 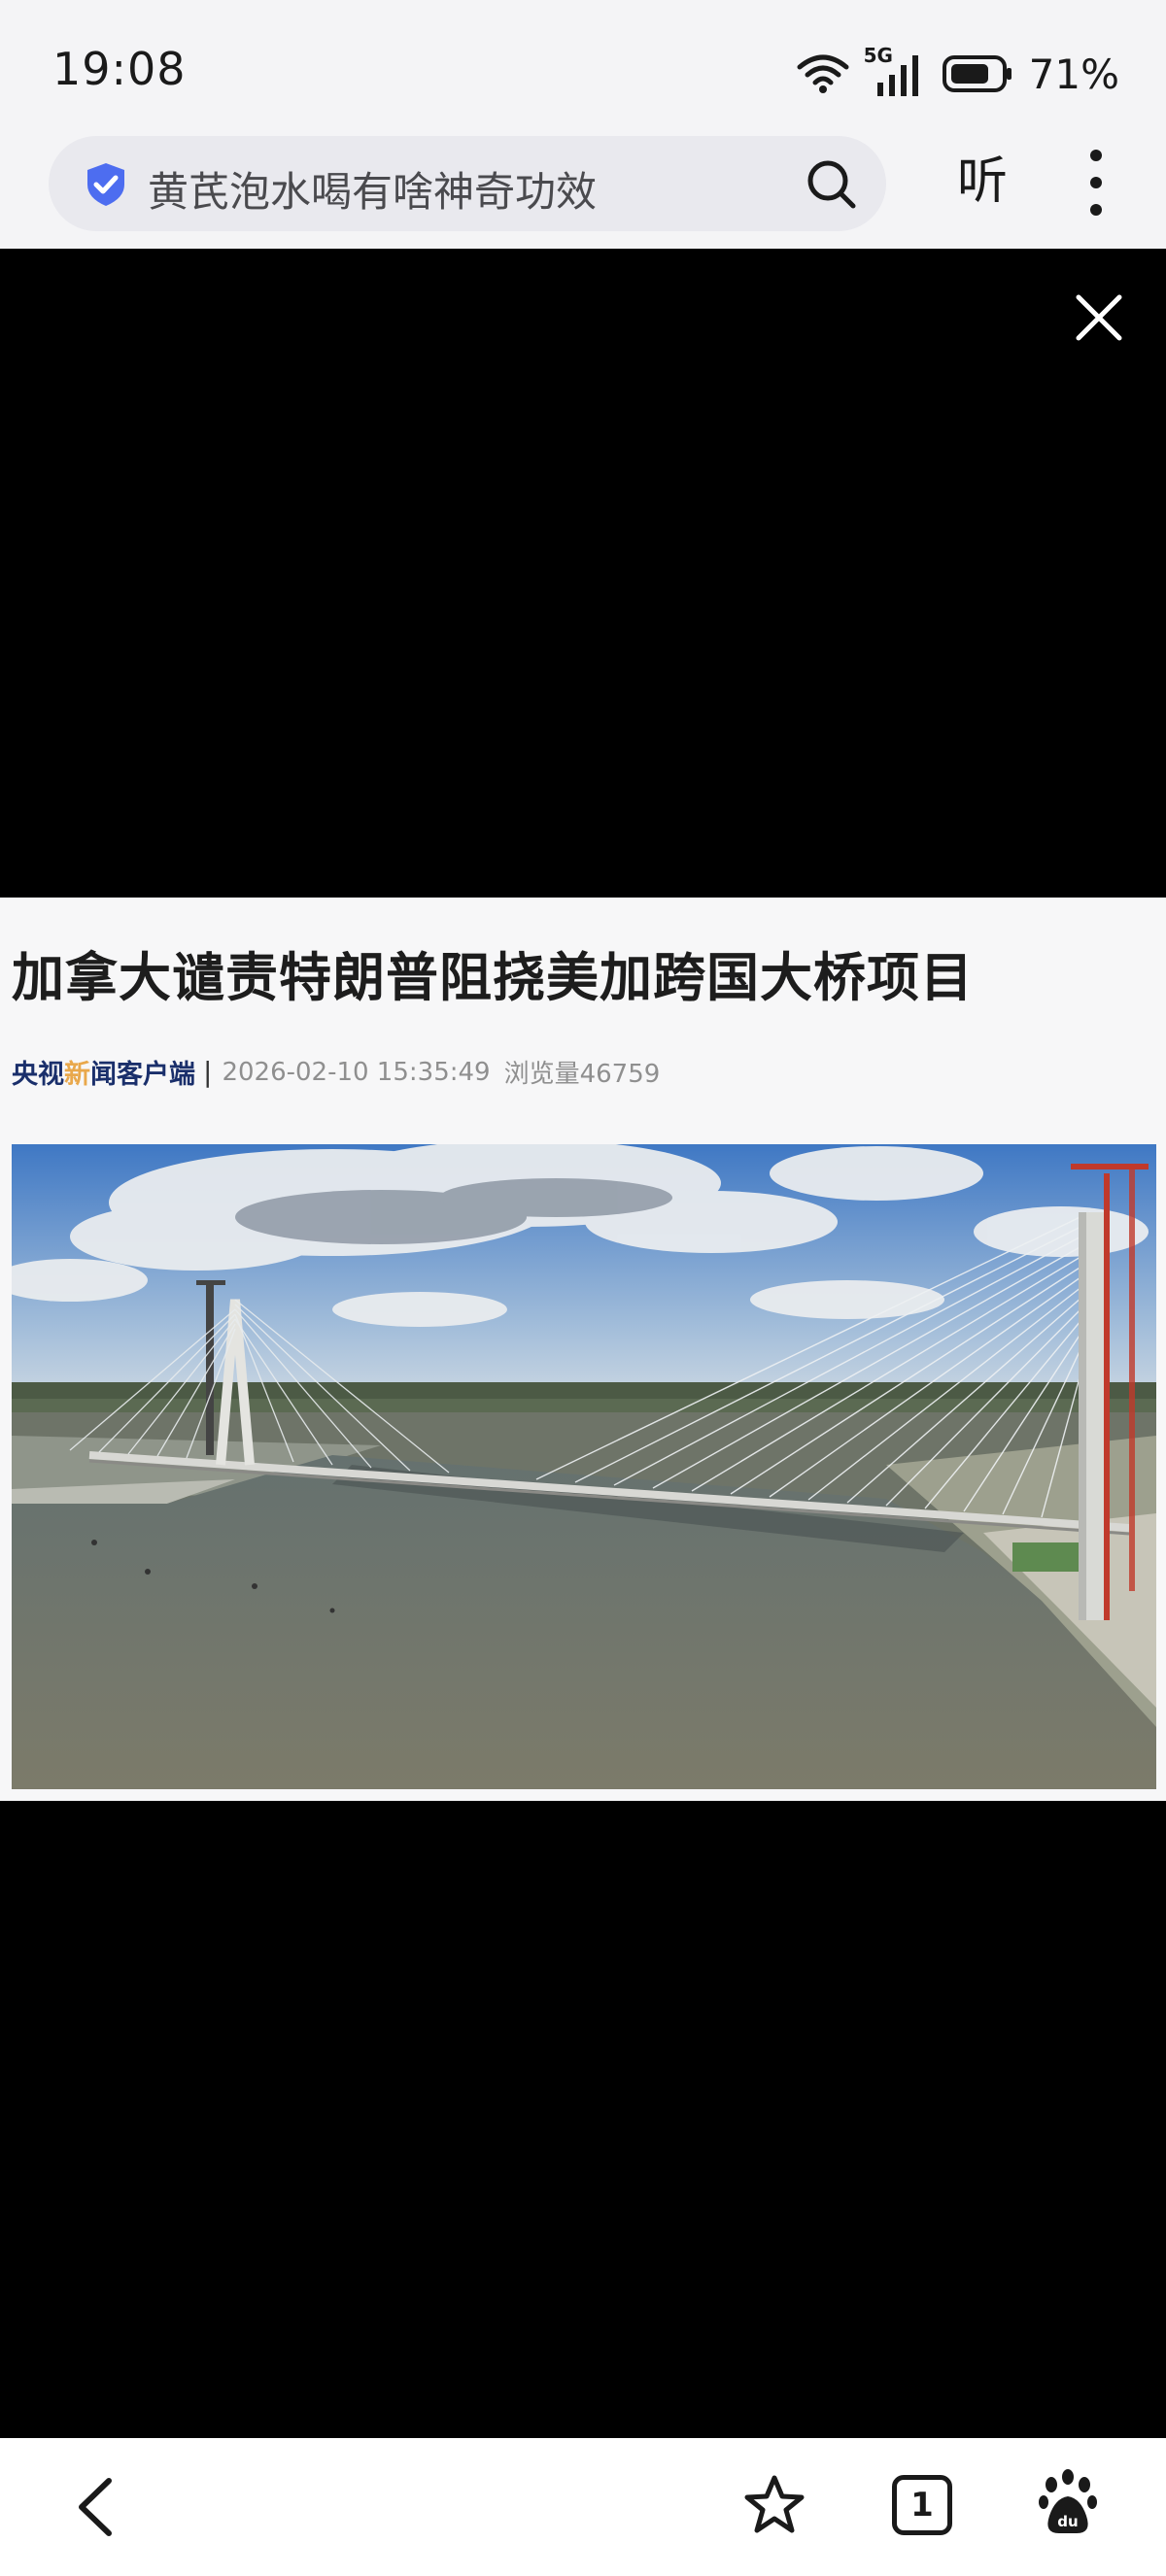 What do you see at coordinates (896, 71) in the screenshot?
I see `signal-icon: 5G` at bounding box center [896, 71].